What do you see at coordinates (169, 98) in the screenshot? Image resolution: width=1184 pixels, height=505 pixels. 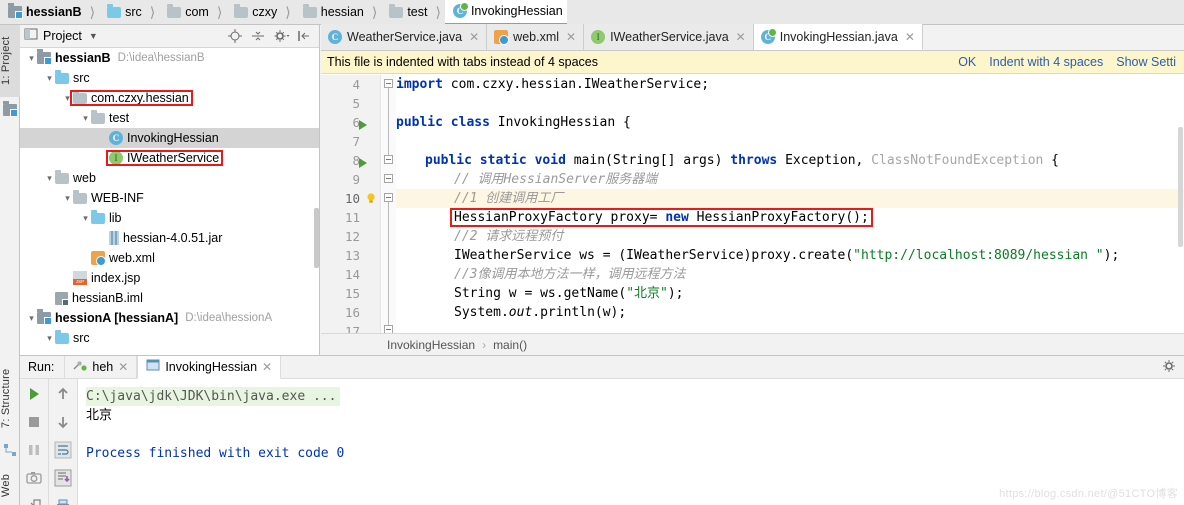 I see `tree-node-com-czxy-hessian: ▾ com.czxy.hessian` at bounding box center [169, 98].